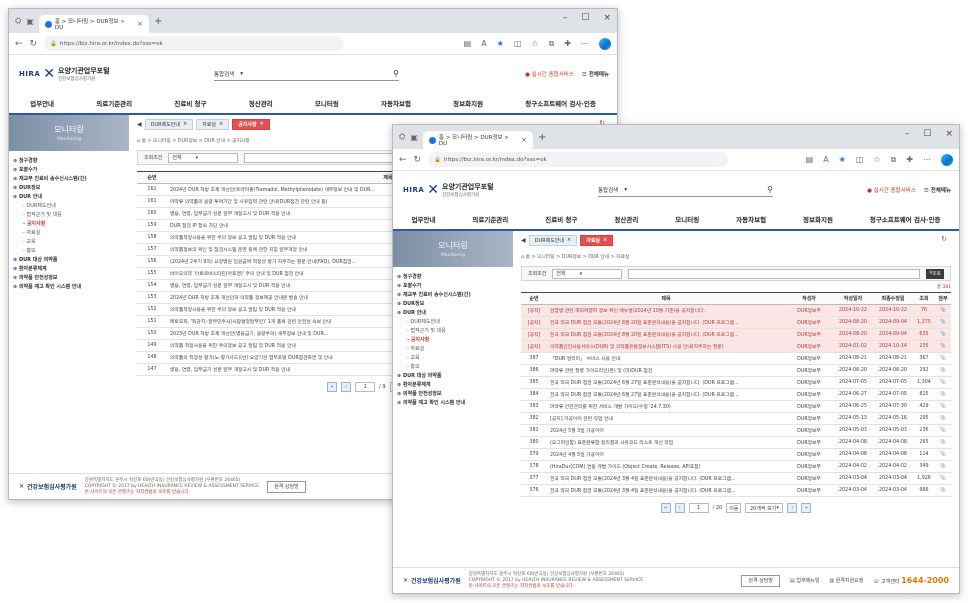 This screenshot has height=603, width=979. Describe the element at coordinates (666, 370) in the screenshot. I see `row-title-link: 마약류 관련 질병 가이드라인(본) 및 (마)DUR 점검` at that location.